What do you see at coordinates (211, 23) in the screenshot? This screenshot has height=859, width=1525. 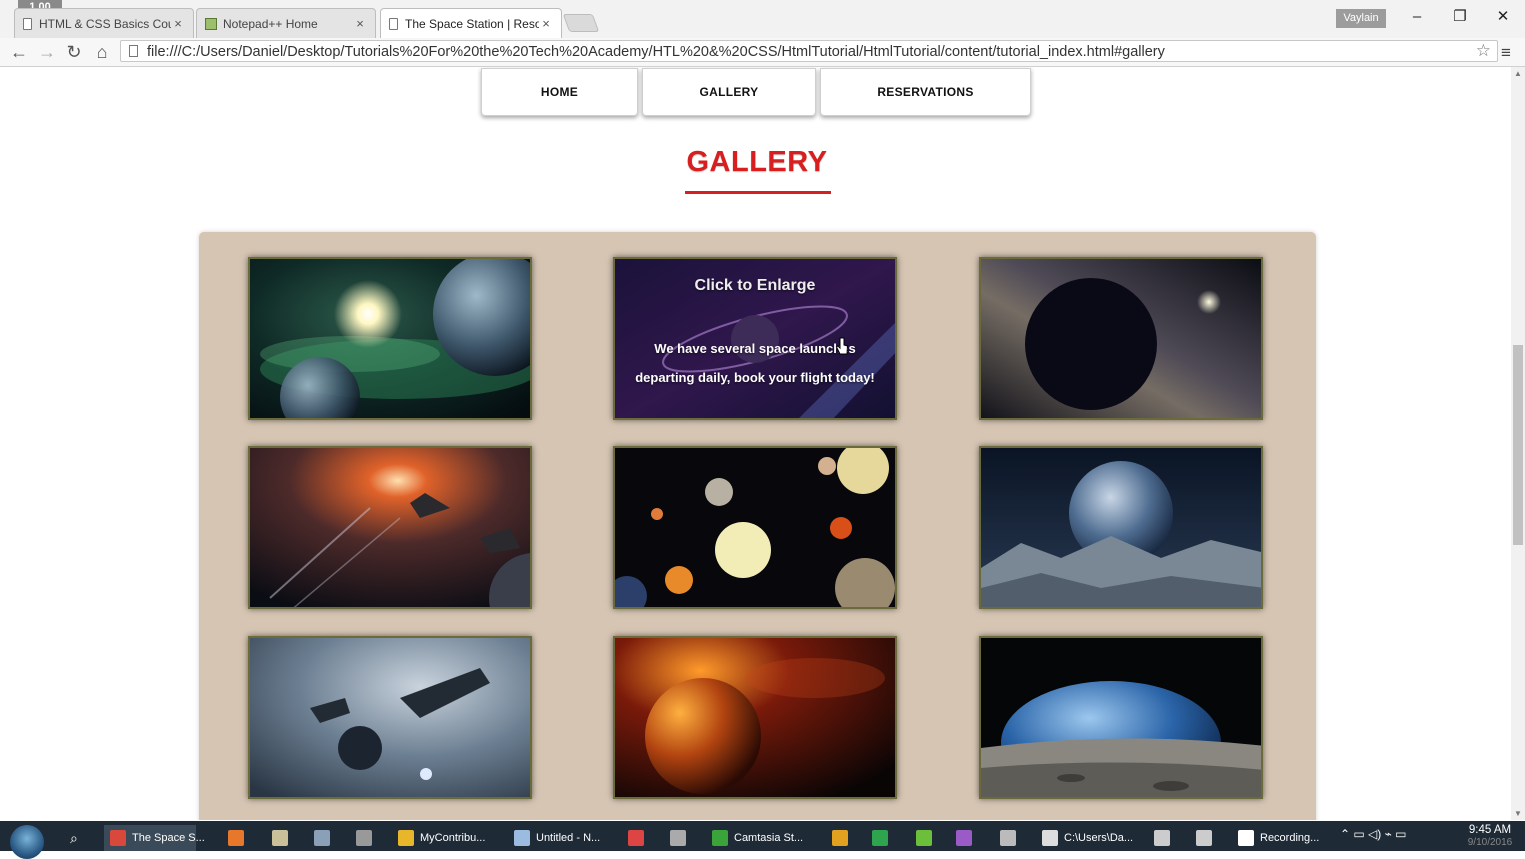 I see `notepad-icon` at bounding box center [211, 23].